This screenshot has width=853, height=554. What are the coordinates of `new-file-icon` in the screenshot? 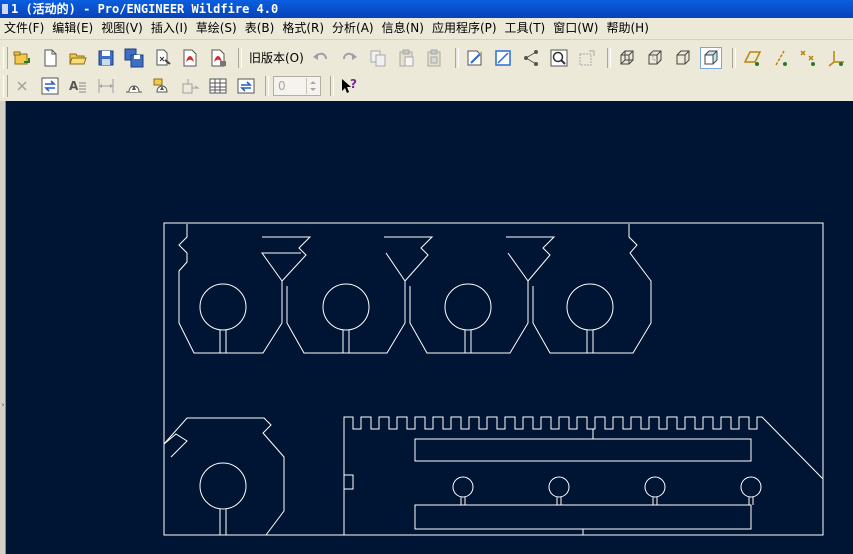 It's located at (50, 58).